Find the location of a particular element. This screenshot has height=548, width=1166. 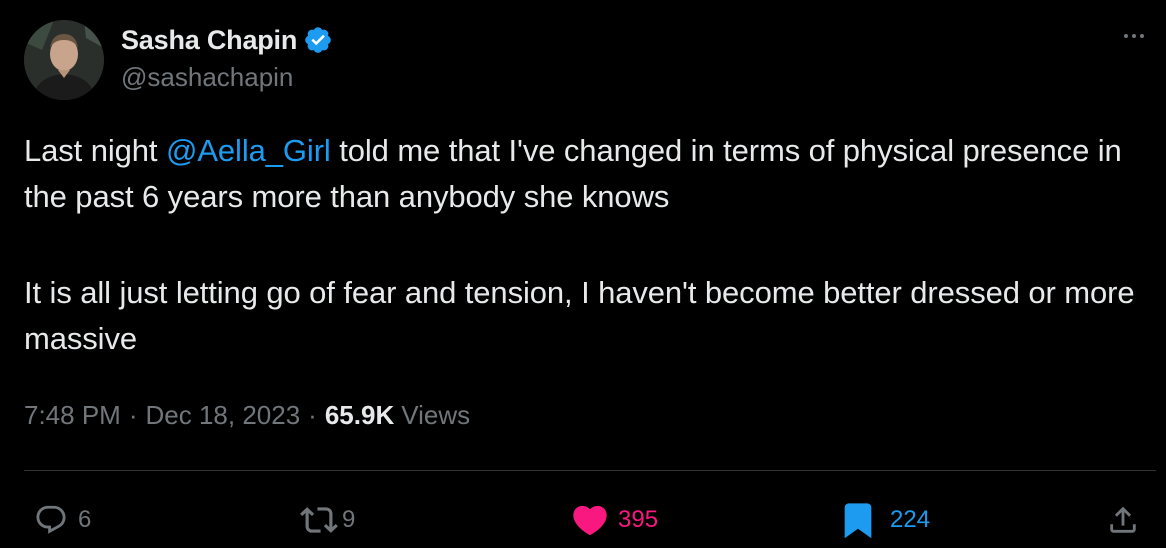

mention-link: @Aella_Girl is located at coordinates (248, 150).